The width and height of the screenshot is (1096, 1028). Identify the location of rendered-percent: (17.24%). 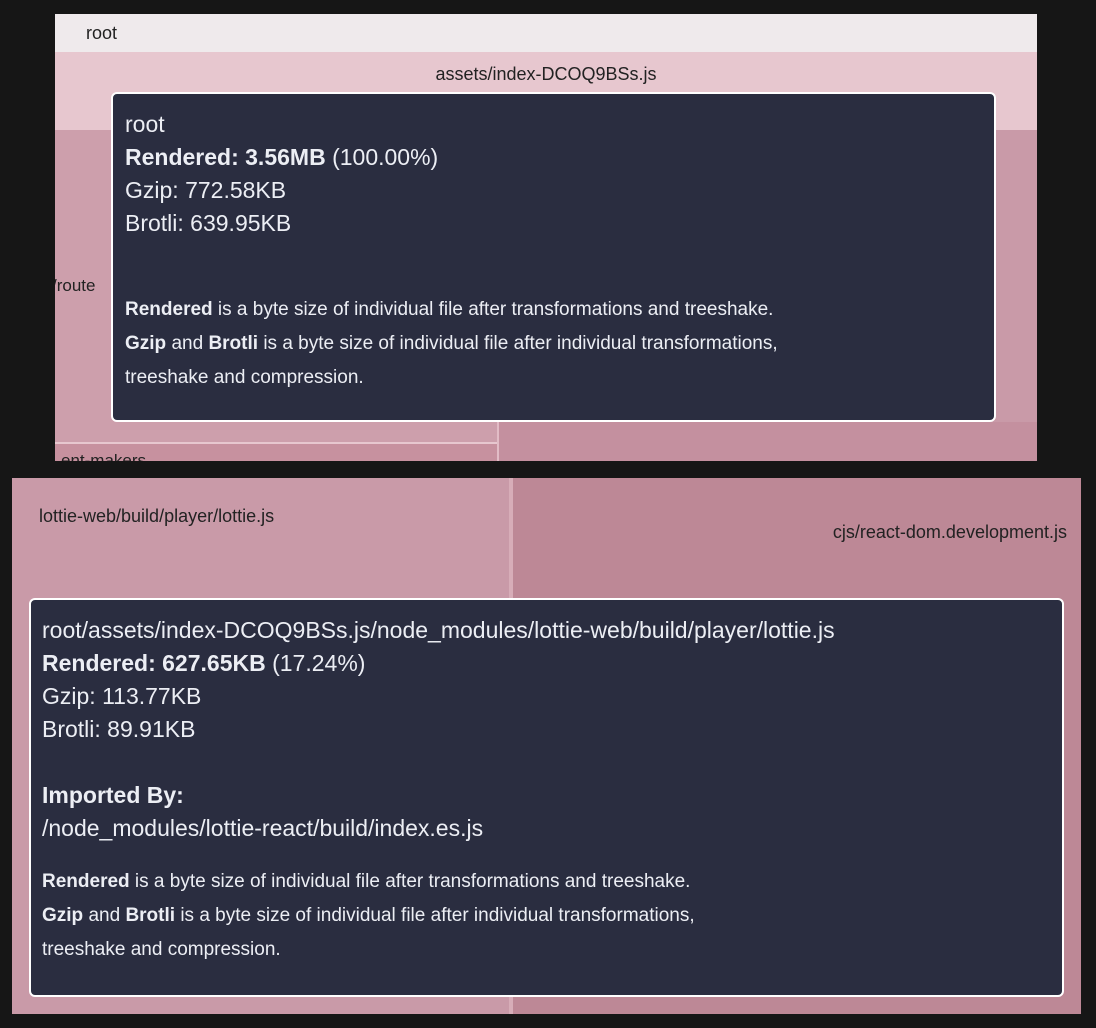
(319, 663).